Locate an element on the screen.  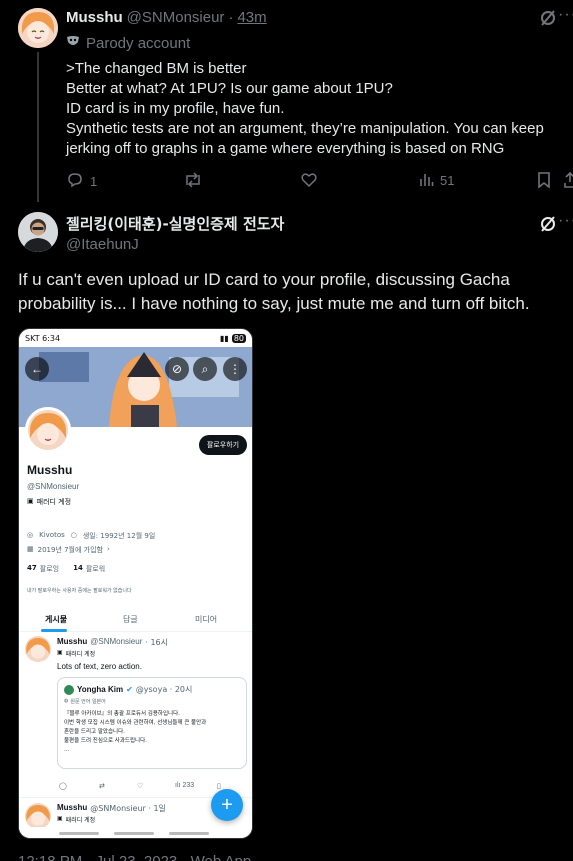
followed-by-note: 내가 팔로우하는 사용자 중에는 팔로워가 없습니다 is located at coordinates (79, 591).